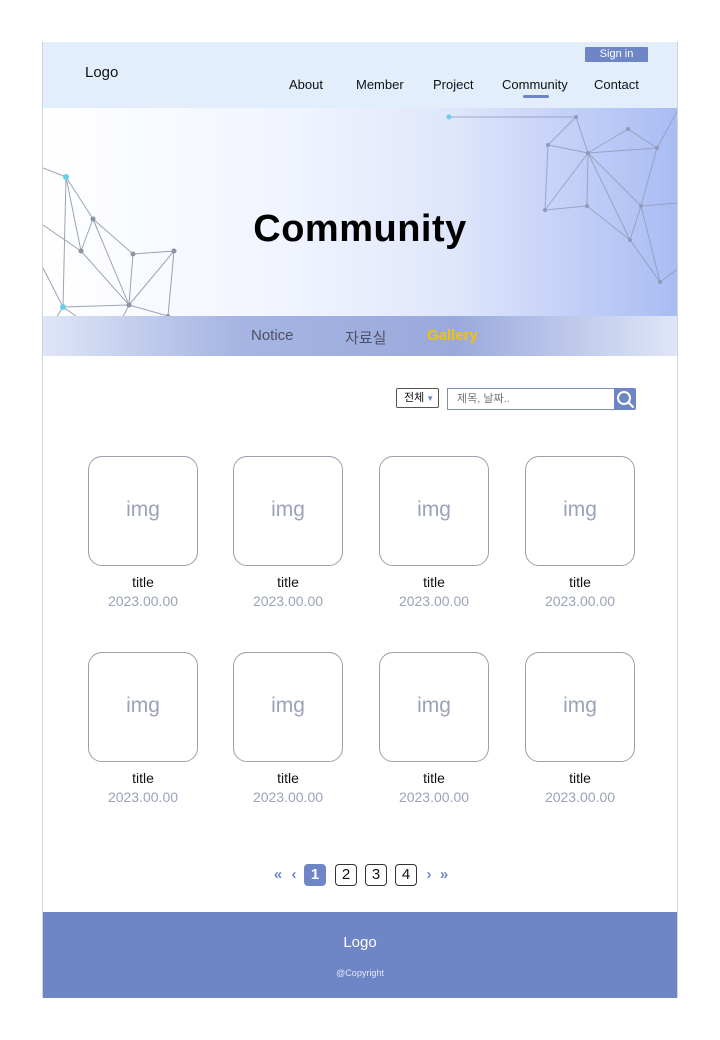  Describe the element at coordinates (278, 875) in the screenshot. I see `first-page-button: «` at that location.